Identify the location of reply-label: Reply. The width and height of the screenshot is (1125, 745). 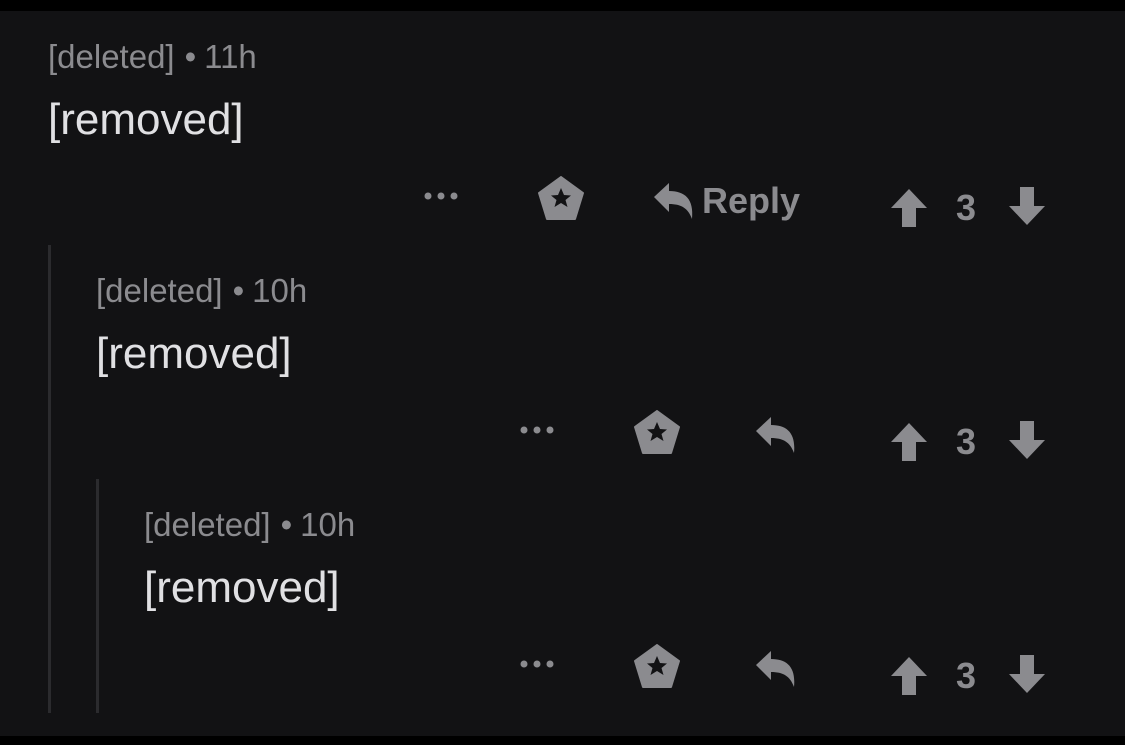
(751, 200).